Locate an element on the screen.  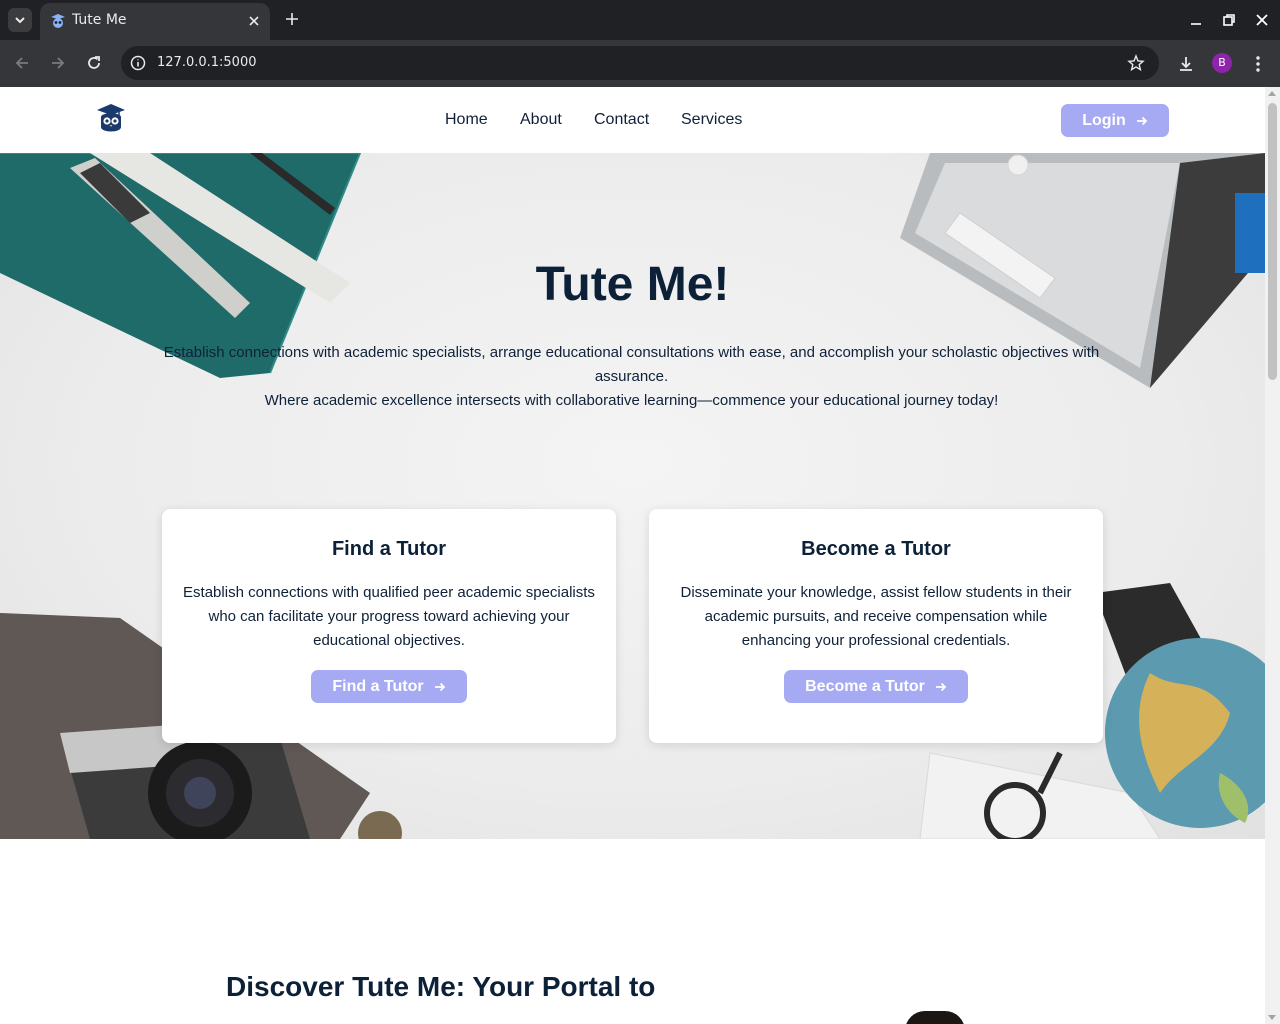
discover-section-title: Discover Tute Me: Your Portal to is located at coordinates (441, 986).